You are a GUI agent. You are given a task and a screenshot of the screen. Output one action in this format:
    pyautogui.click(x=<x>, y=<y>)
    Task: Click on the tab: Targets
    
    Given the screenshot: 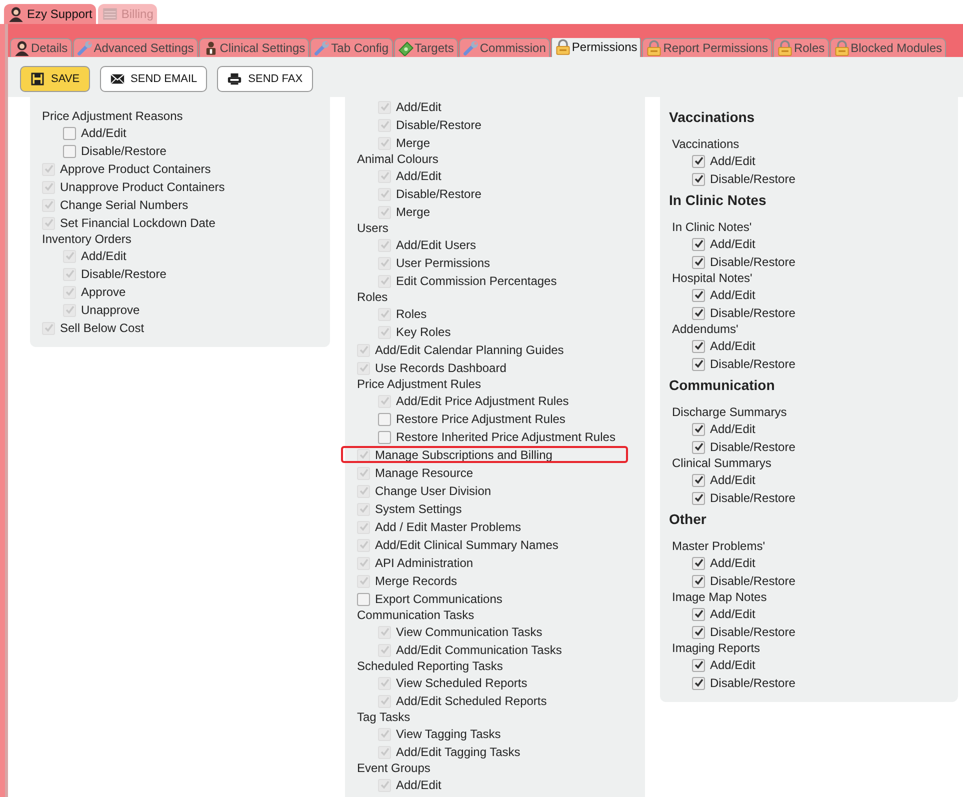 What is the action you would take?
    pyautogui.click(x=426, y=47)
    